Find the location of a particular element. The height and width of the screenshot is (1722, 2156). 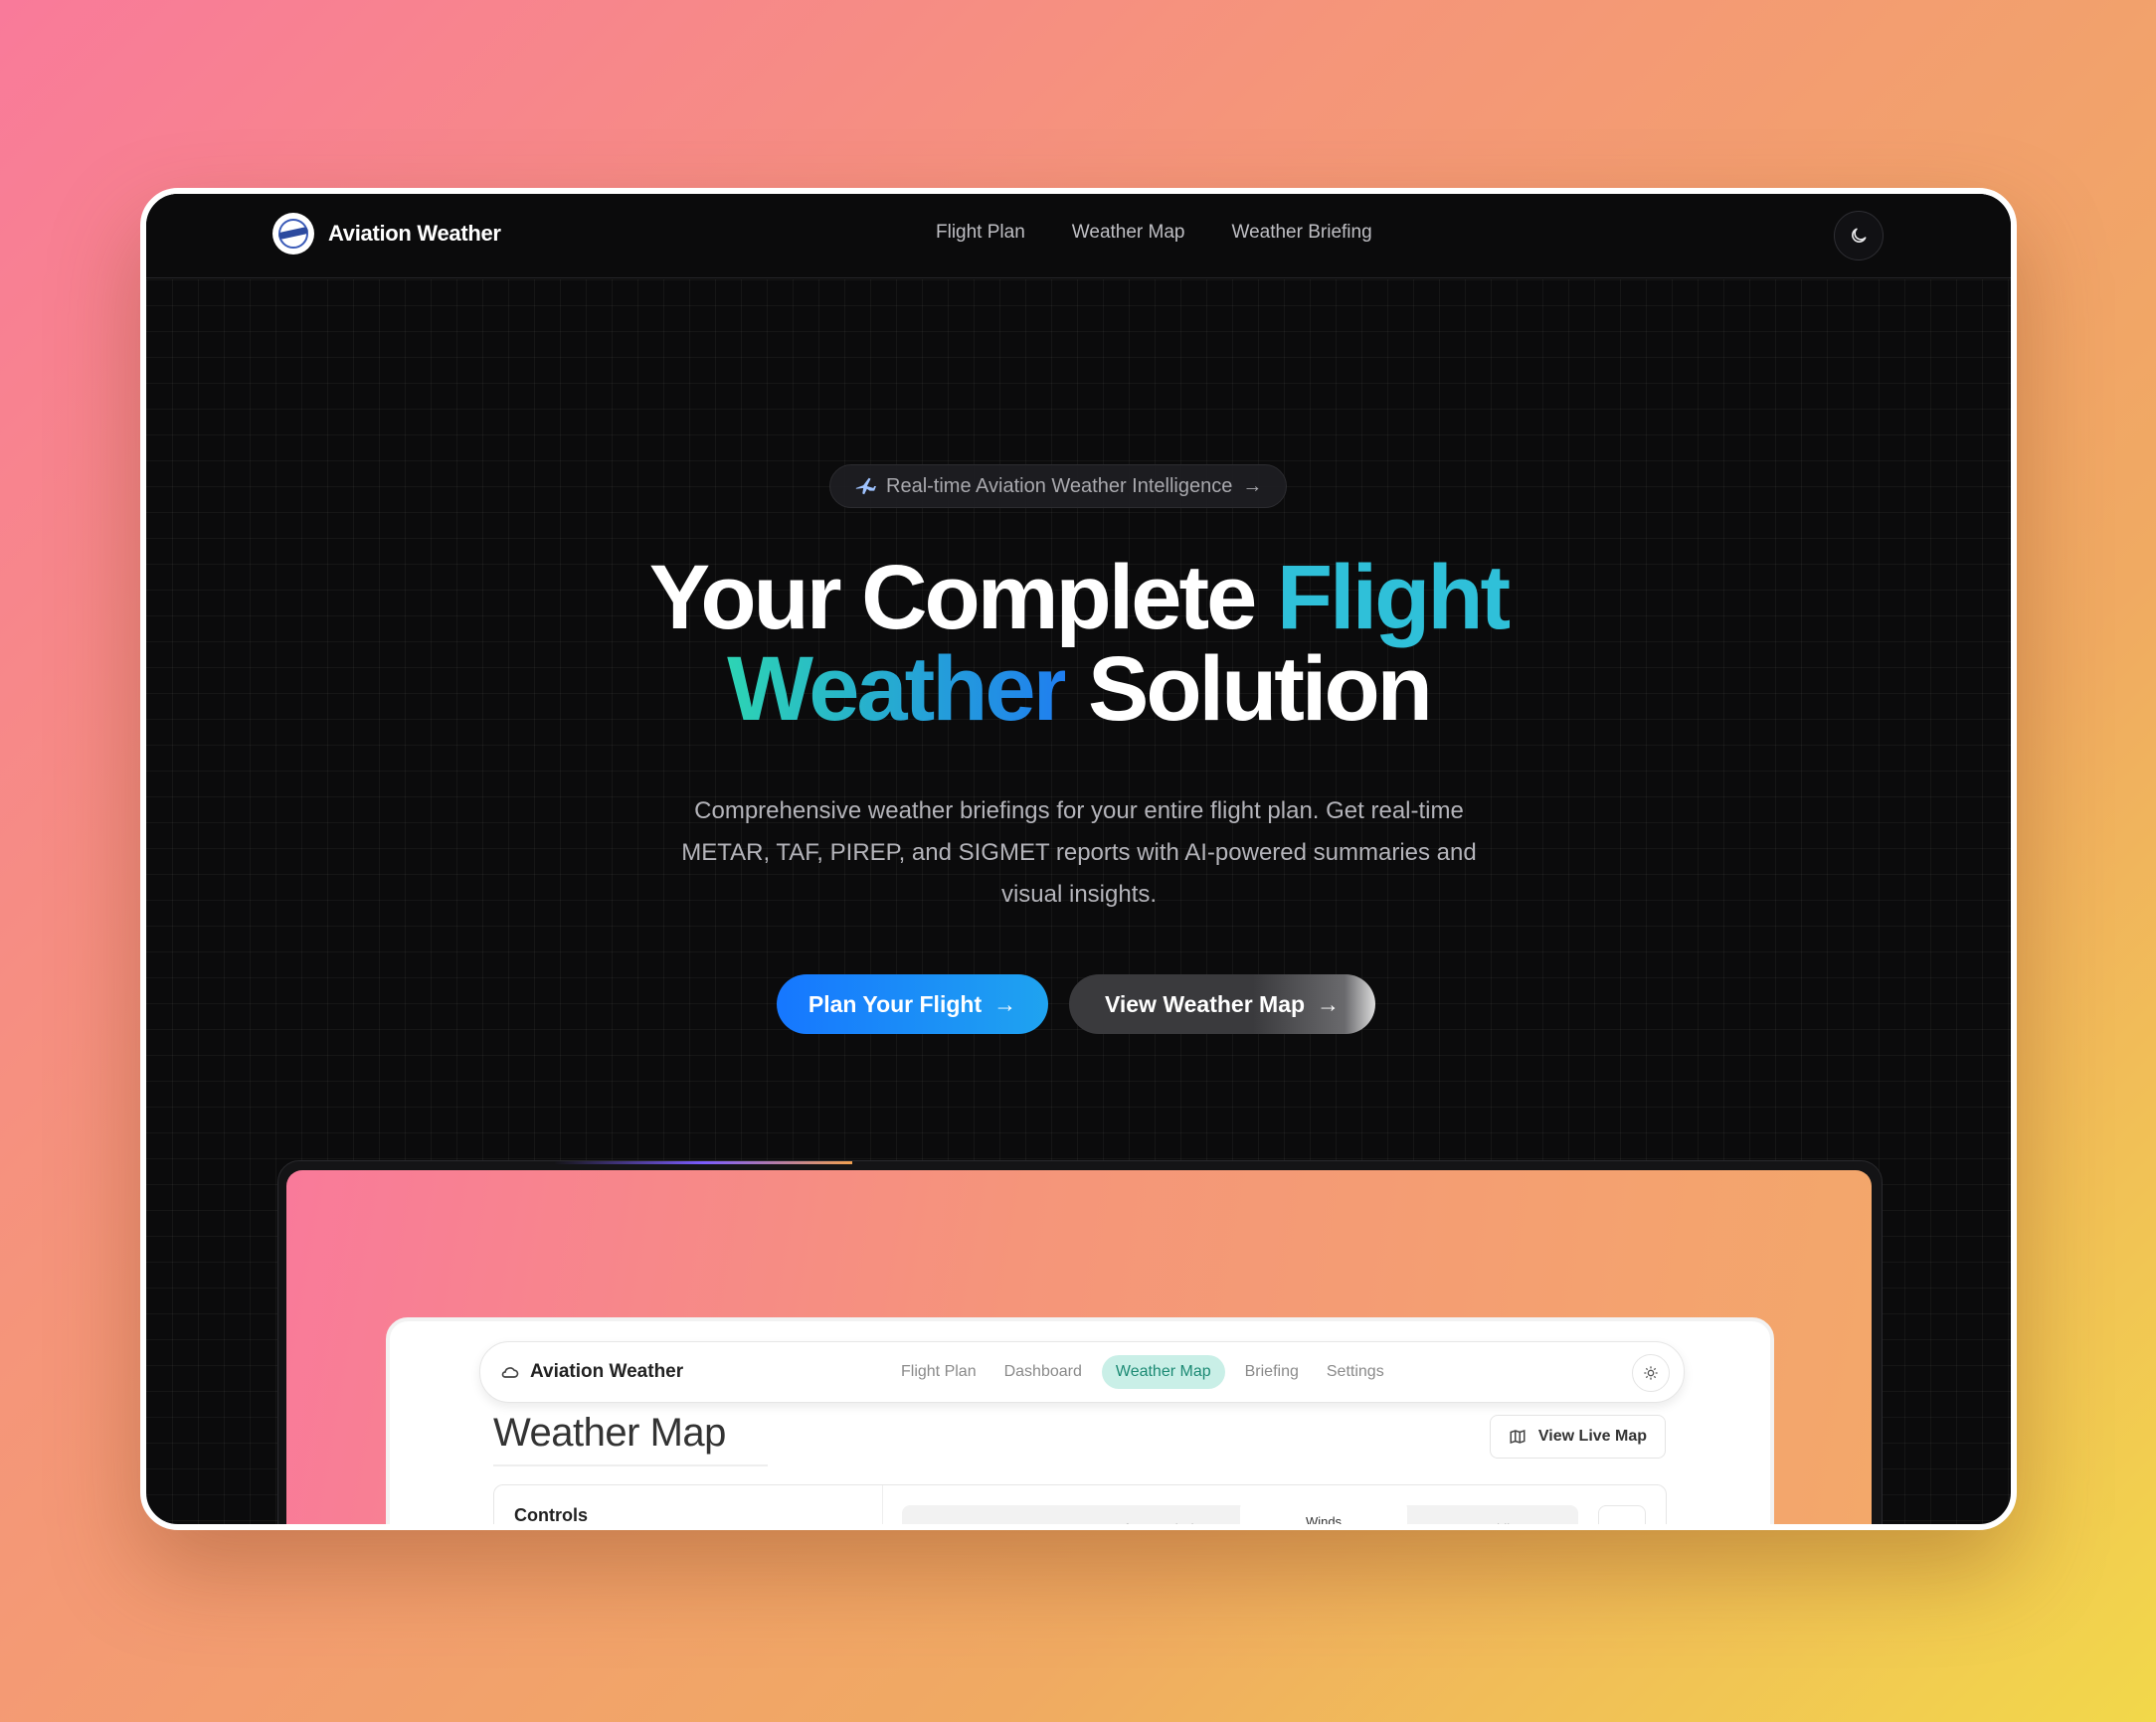

preview-page-title: Weather Map is located at coordinates (609, 1433).